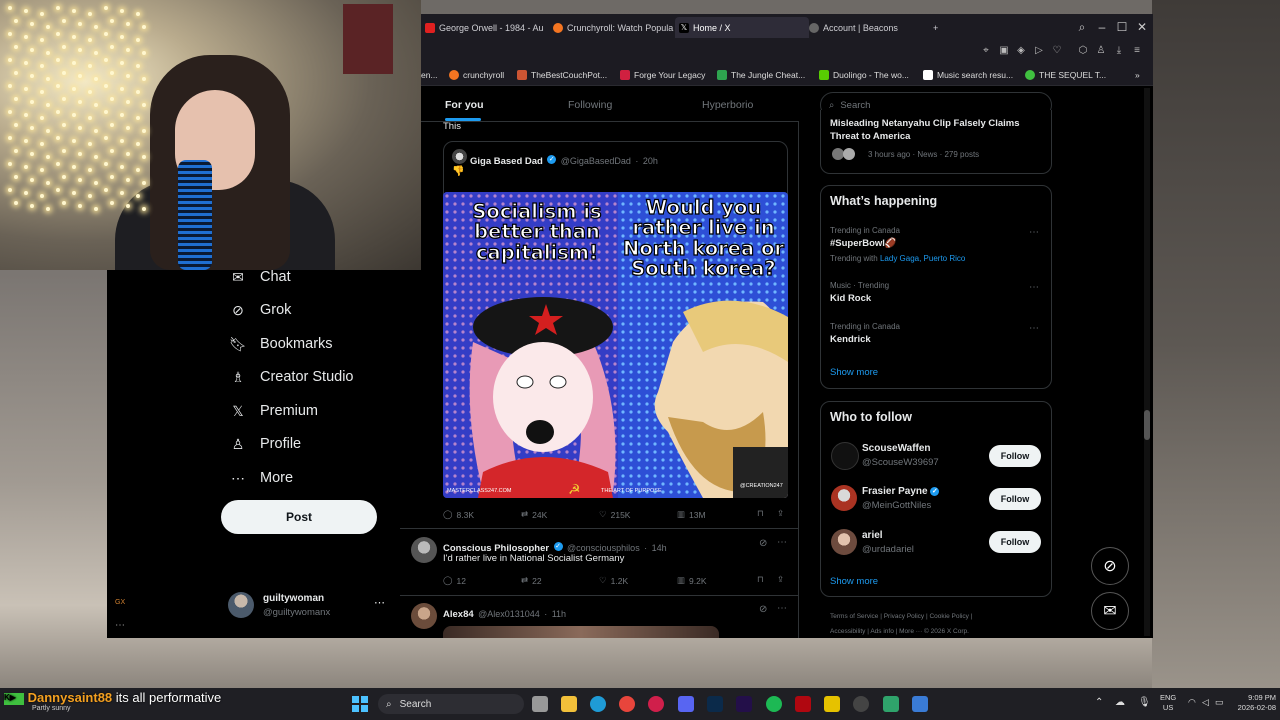 The image size is (1280, 720). Describe the element at coordinates (424, 616) in the screenshot. I see `post3-avatar` at that location.